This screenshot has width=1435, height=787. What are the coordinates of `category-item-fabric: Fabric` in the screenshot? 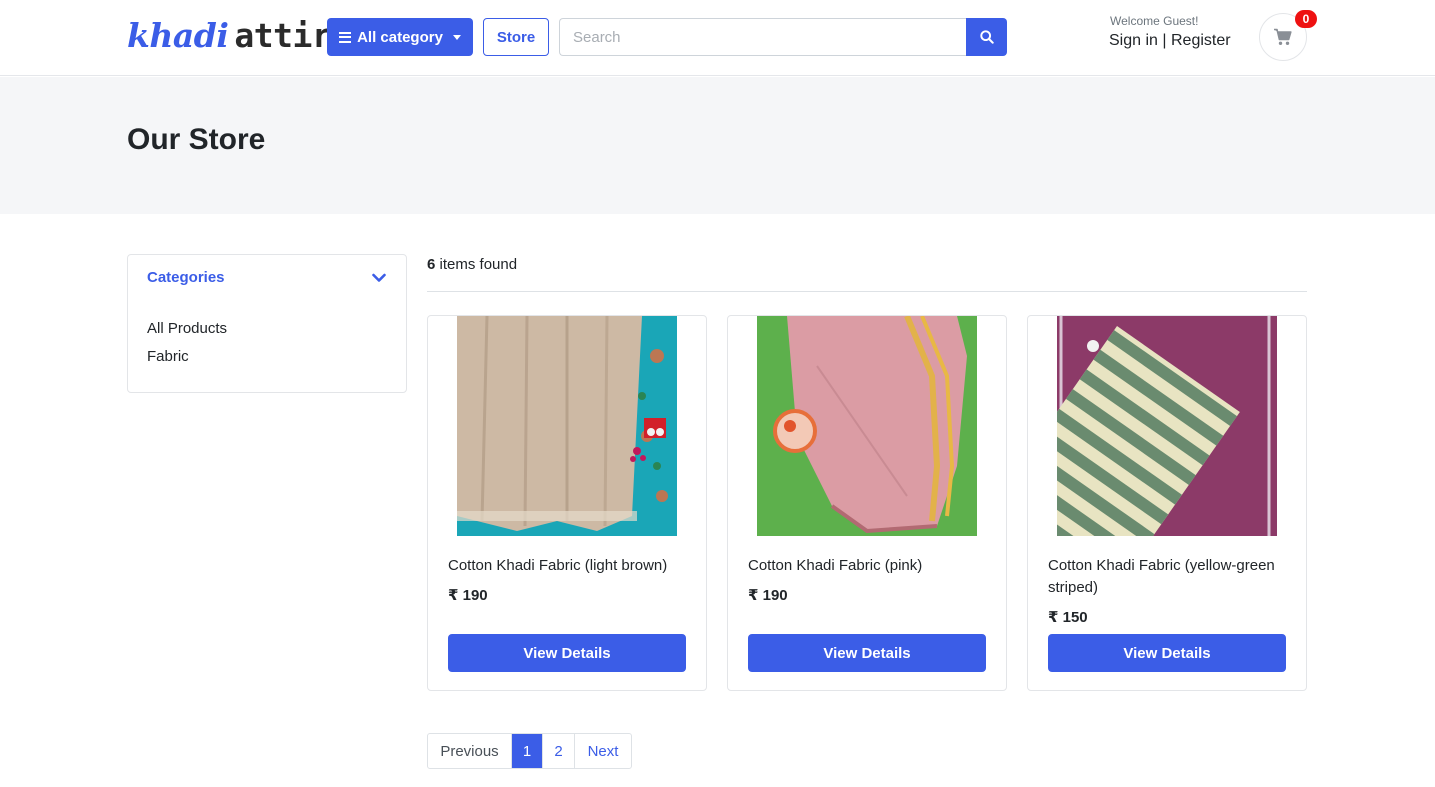 It's located at (168, 356).